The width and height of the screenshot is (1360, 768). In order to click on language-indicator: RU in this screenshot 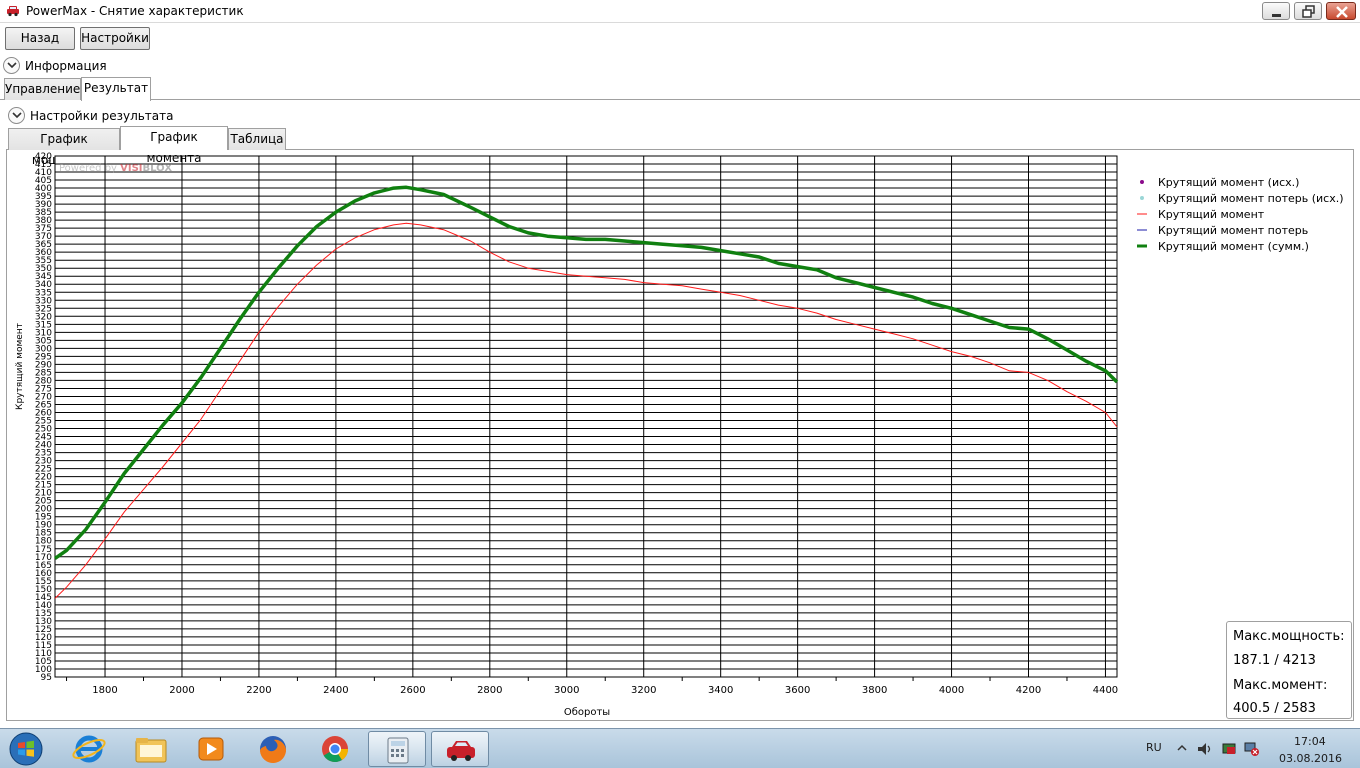, I will do `click(1154, 747)`.